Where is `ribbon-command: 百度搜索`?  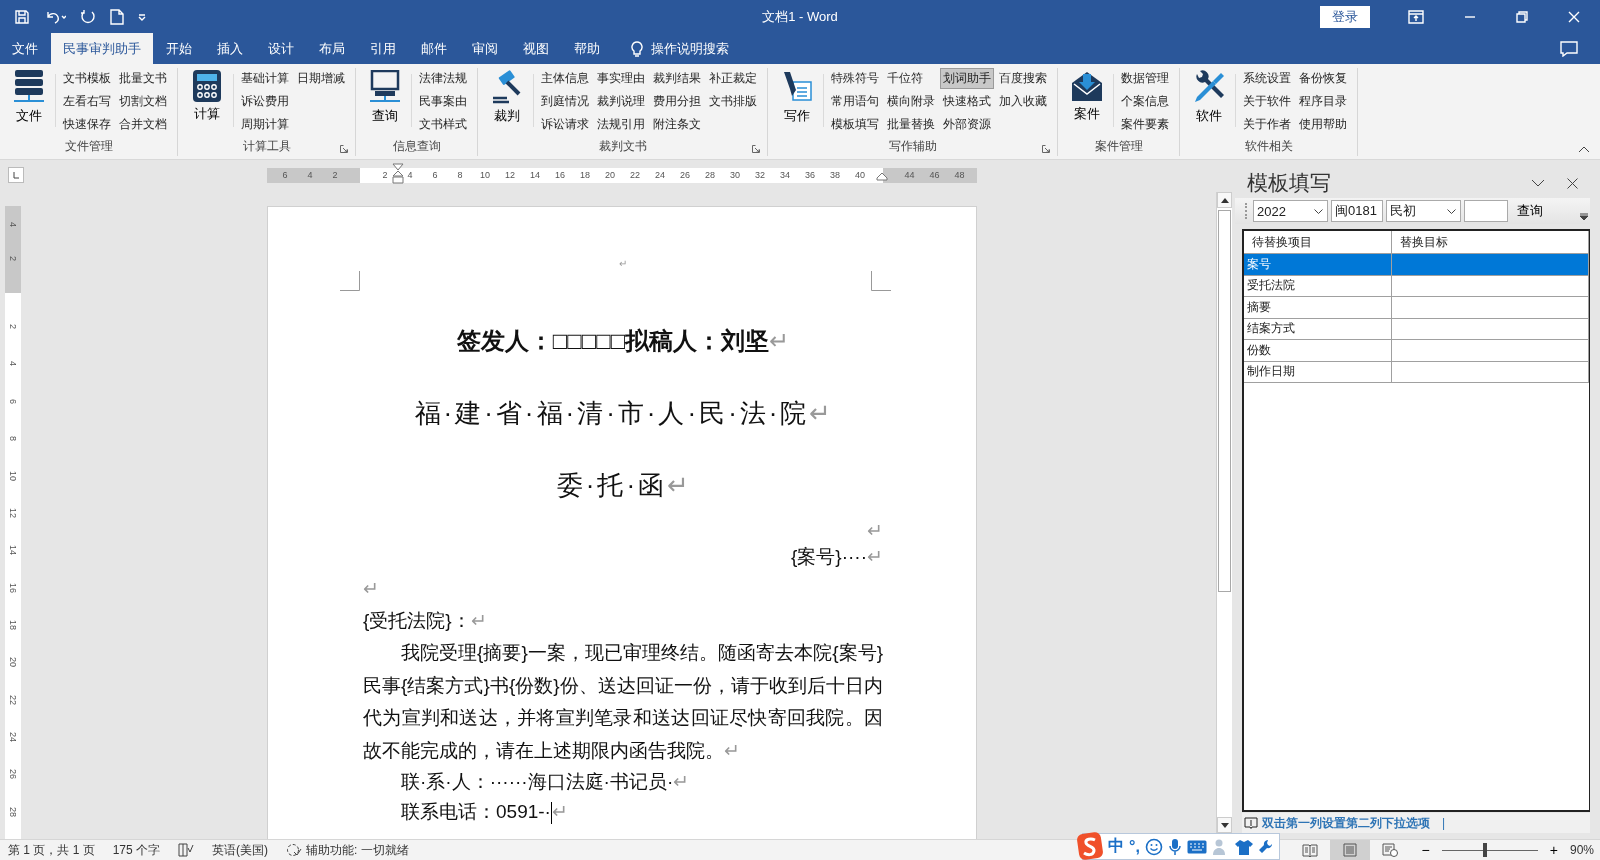
ribbon-command: 百度搜索 is located at coordinates (1023, 78).